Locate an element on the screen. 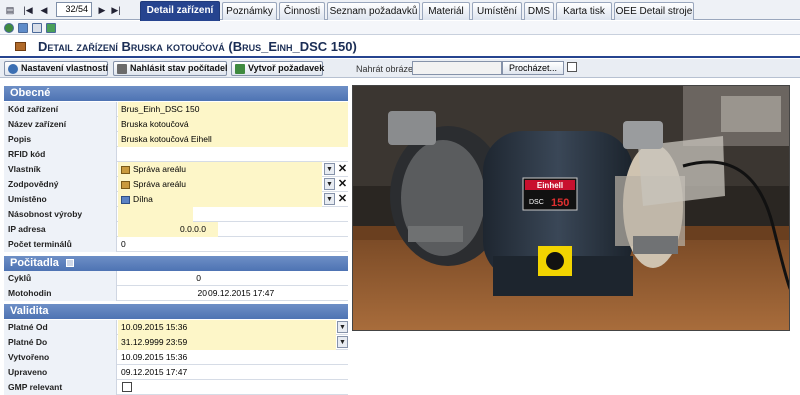 This screenshot has width=800, height=395. field-updated: Upraveno 09.12.2015 17:47 is located at coordinates (176, 372).